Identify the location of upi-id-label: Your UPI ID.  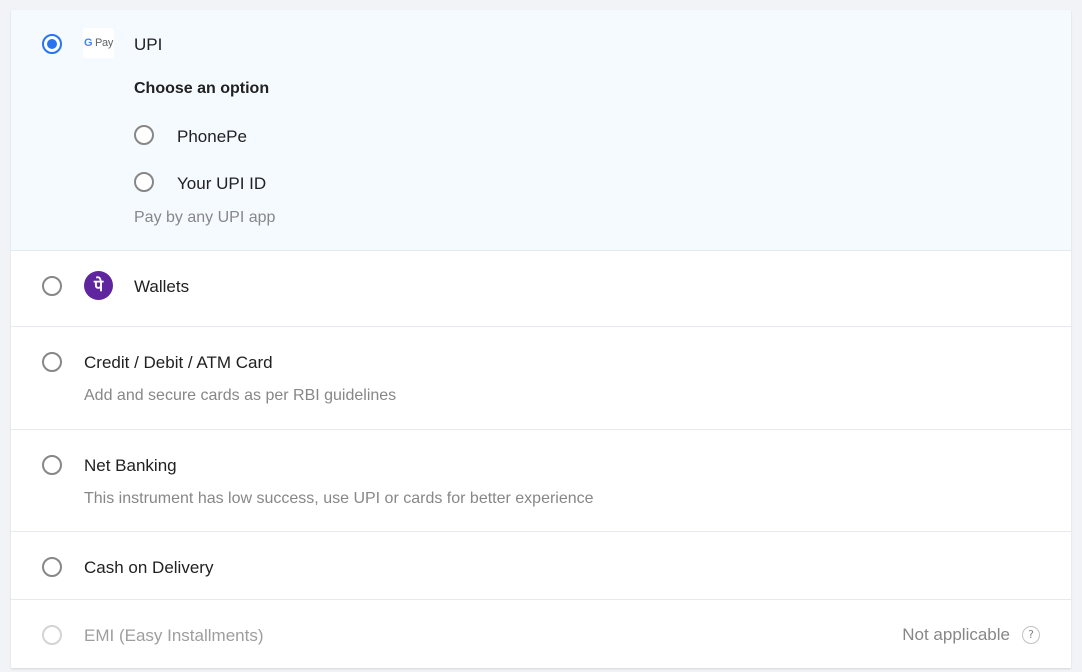
(221, 184).